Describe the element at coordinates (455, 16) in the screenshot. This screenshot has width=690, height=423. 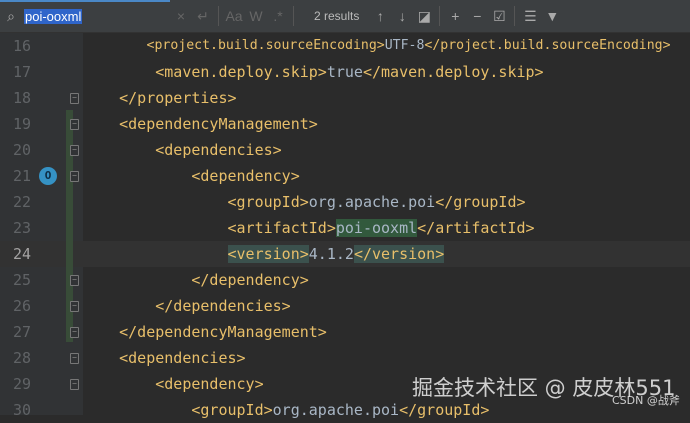
I see `add-occurrence-icon: +` at that location.